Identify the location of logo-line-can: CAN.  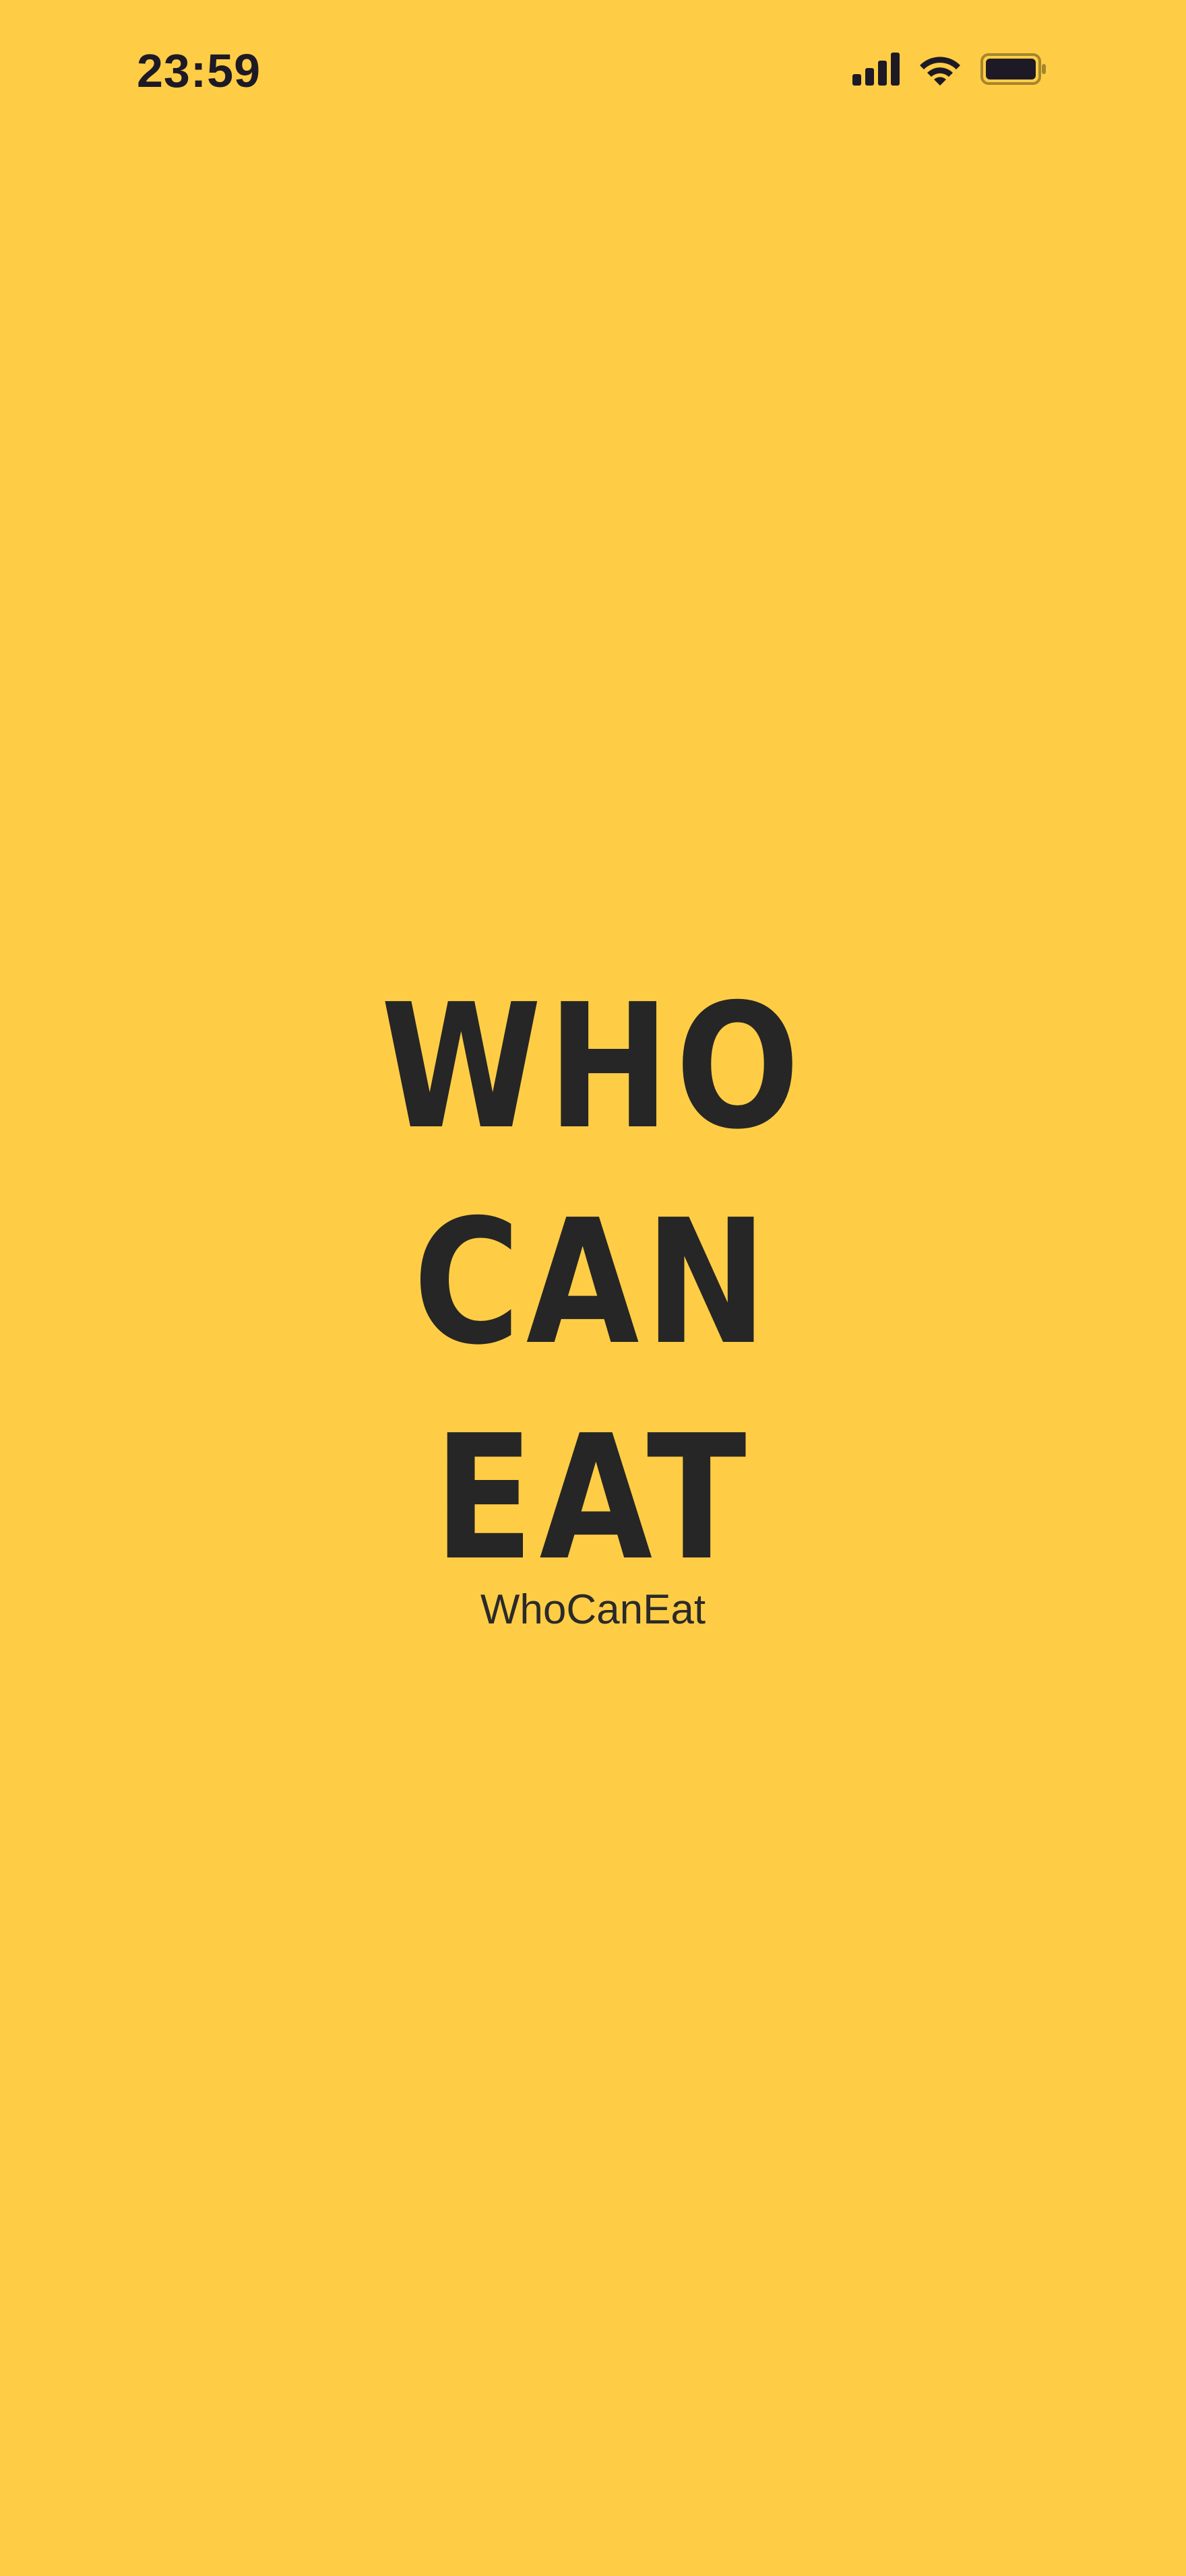
(593, 1283).